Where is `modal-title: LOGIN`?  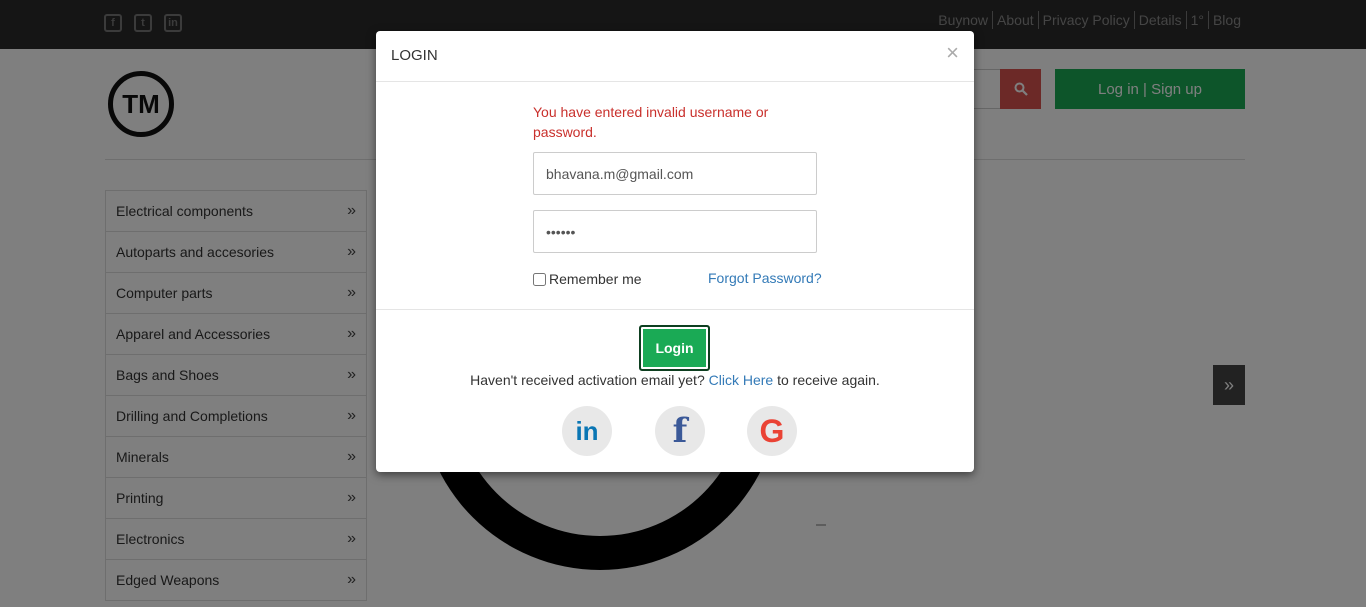
modal-title: LOGIN is located at coordinates (414, 55).